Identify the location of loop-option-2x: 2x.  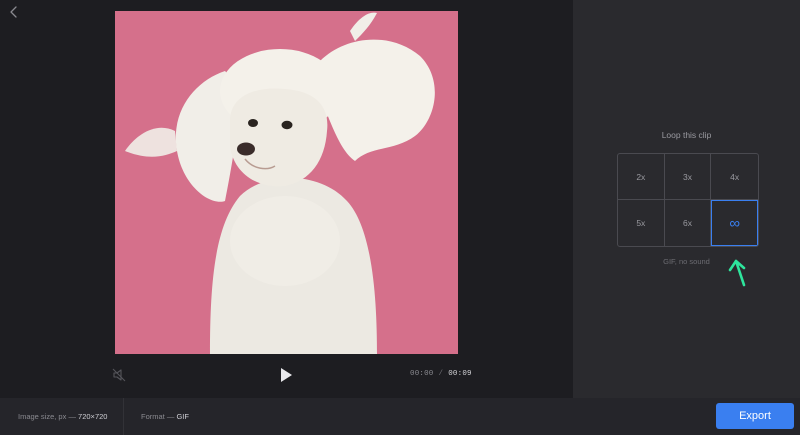
(641, 177).